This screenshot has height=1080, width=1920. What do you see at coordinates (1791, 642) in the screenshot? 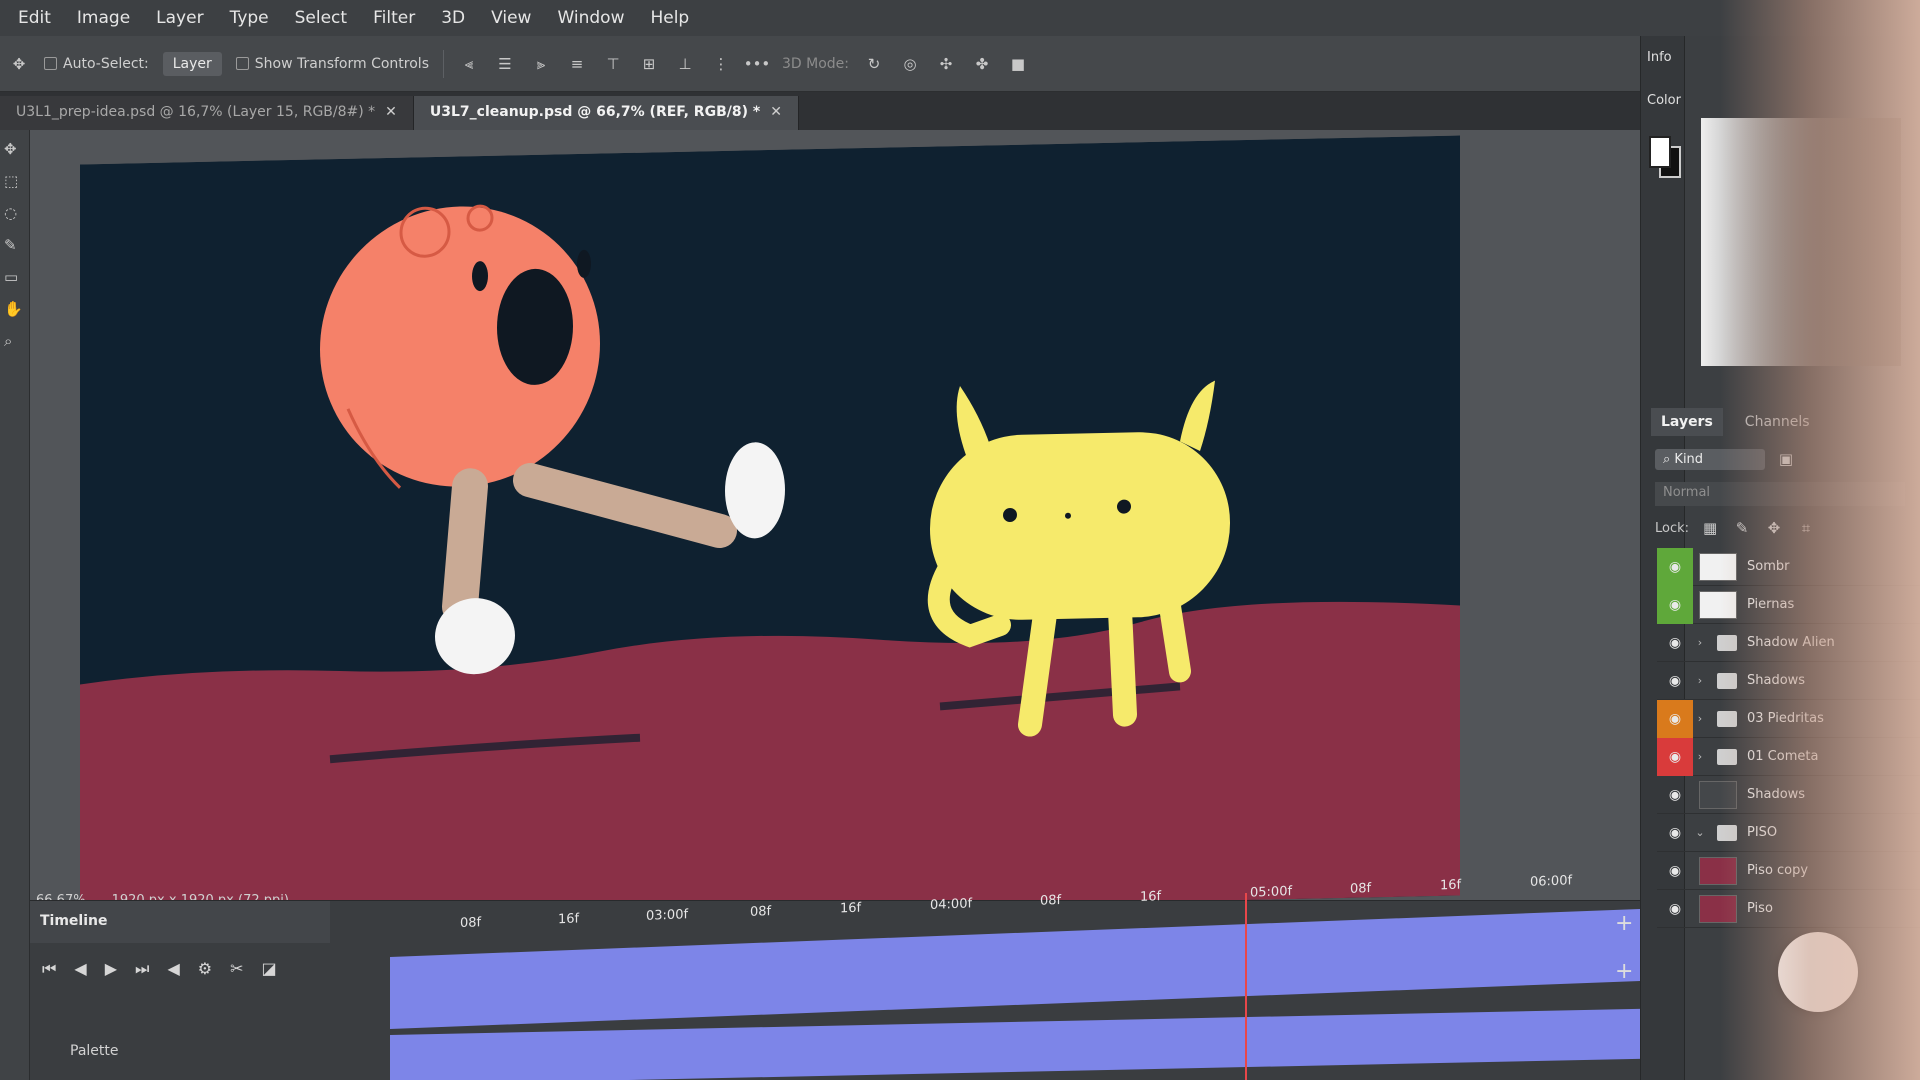
I see `layer-name: Shadow Alien` at bounding box center [1791, 642].